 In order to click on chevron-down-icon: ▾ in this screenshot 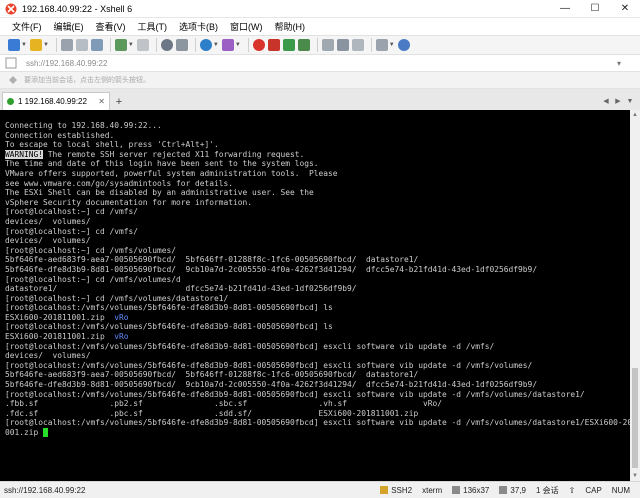, I will do `click(619, 63)`.